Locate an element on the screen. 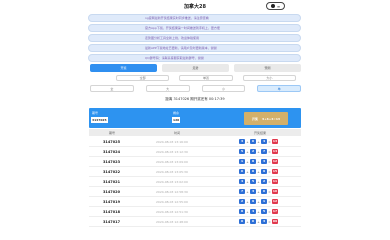 The width and height of the screenshot is (390, 240). subfilter-big-small: 大小 is located at coordinates (269, 78).